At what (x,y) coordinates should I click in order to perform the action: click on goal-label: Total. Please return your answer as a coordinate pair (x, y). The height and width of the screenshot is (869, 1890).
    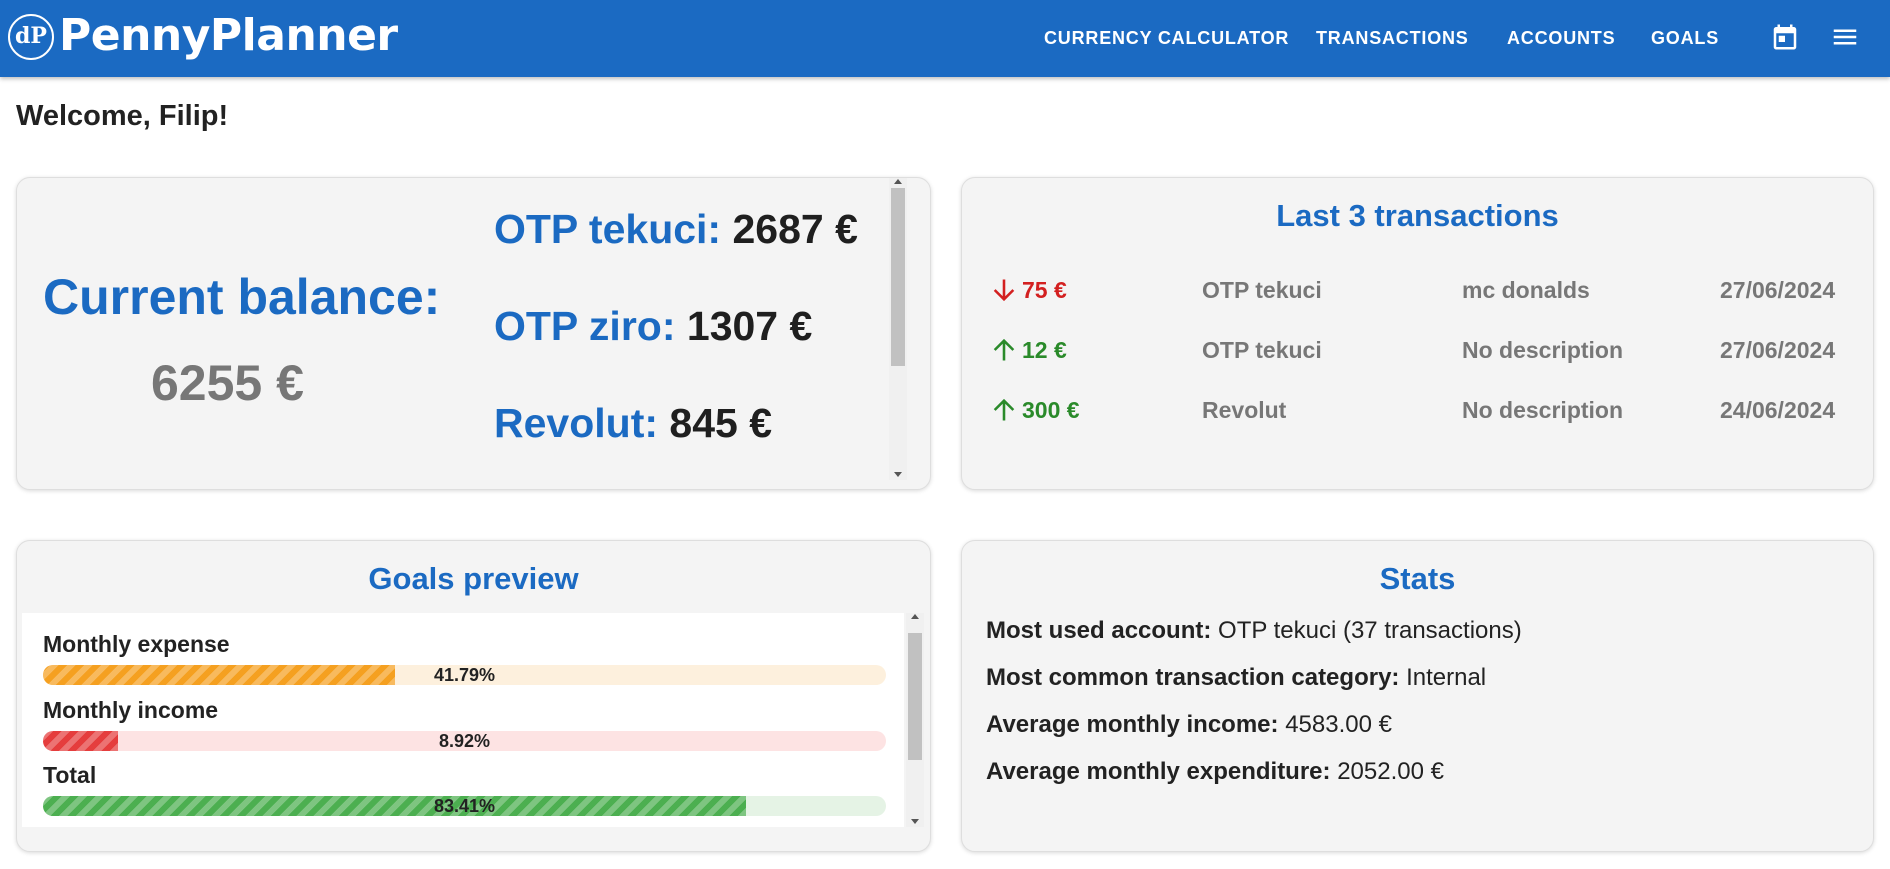
    Looking at the image, I should click on (70, 775).